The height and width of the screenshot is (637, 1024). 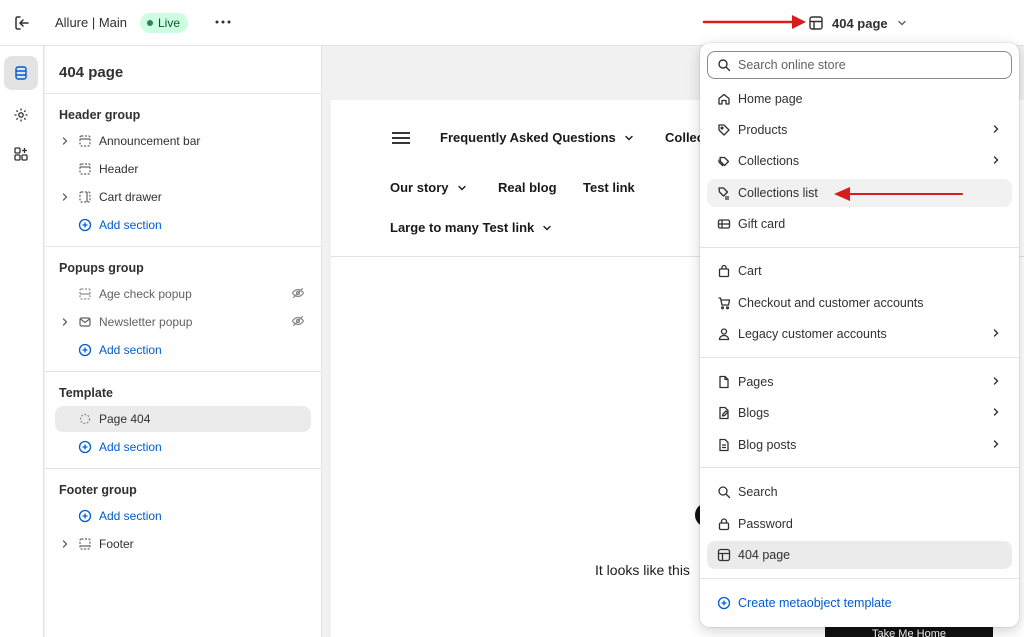 What do you see at coordinates (831, 303) in the screenshot?
I see `menu-item-label: Checkout and customer accounts` at bounding box center [831, 303].